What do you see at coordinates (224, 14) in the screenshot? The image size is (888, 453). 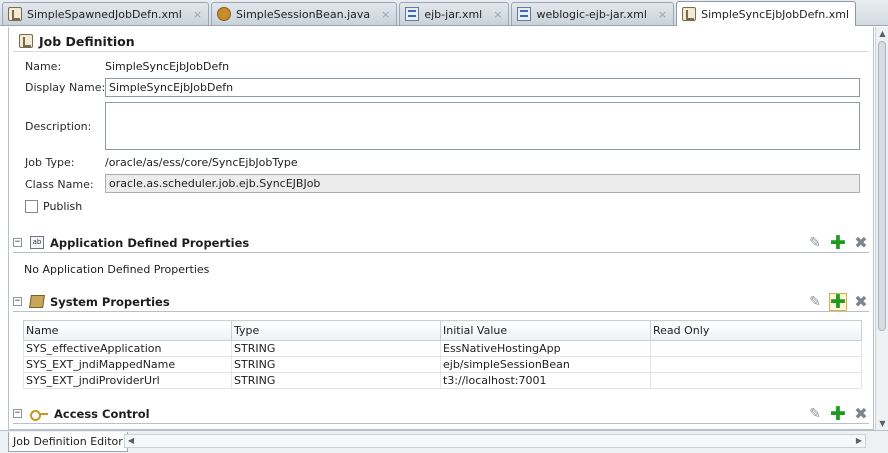 I see `java-bean-icon` at bounding box center [224, 14].